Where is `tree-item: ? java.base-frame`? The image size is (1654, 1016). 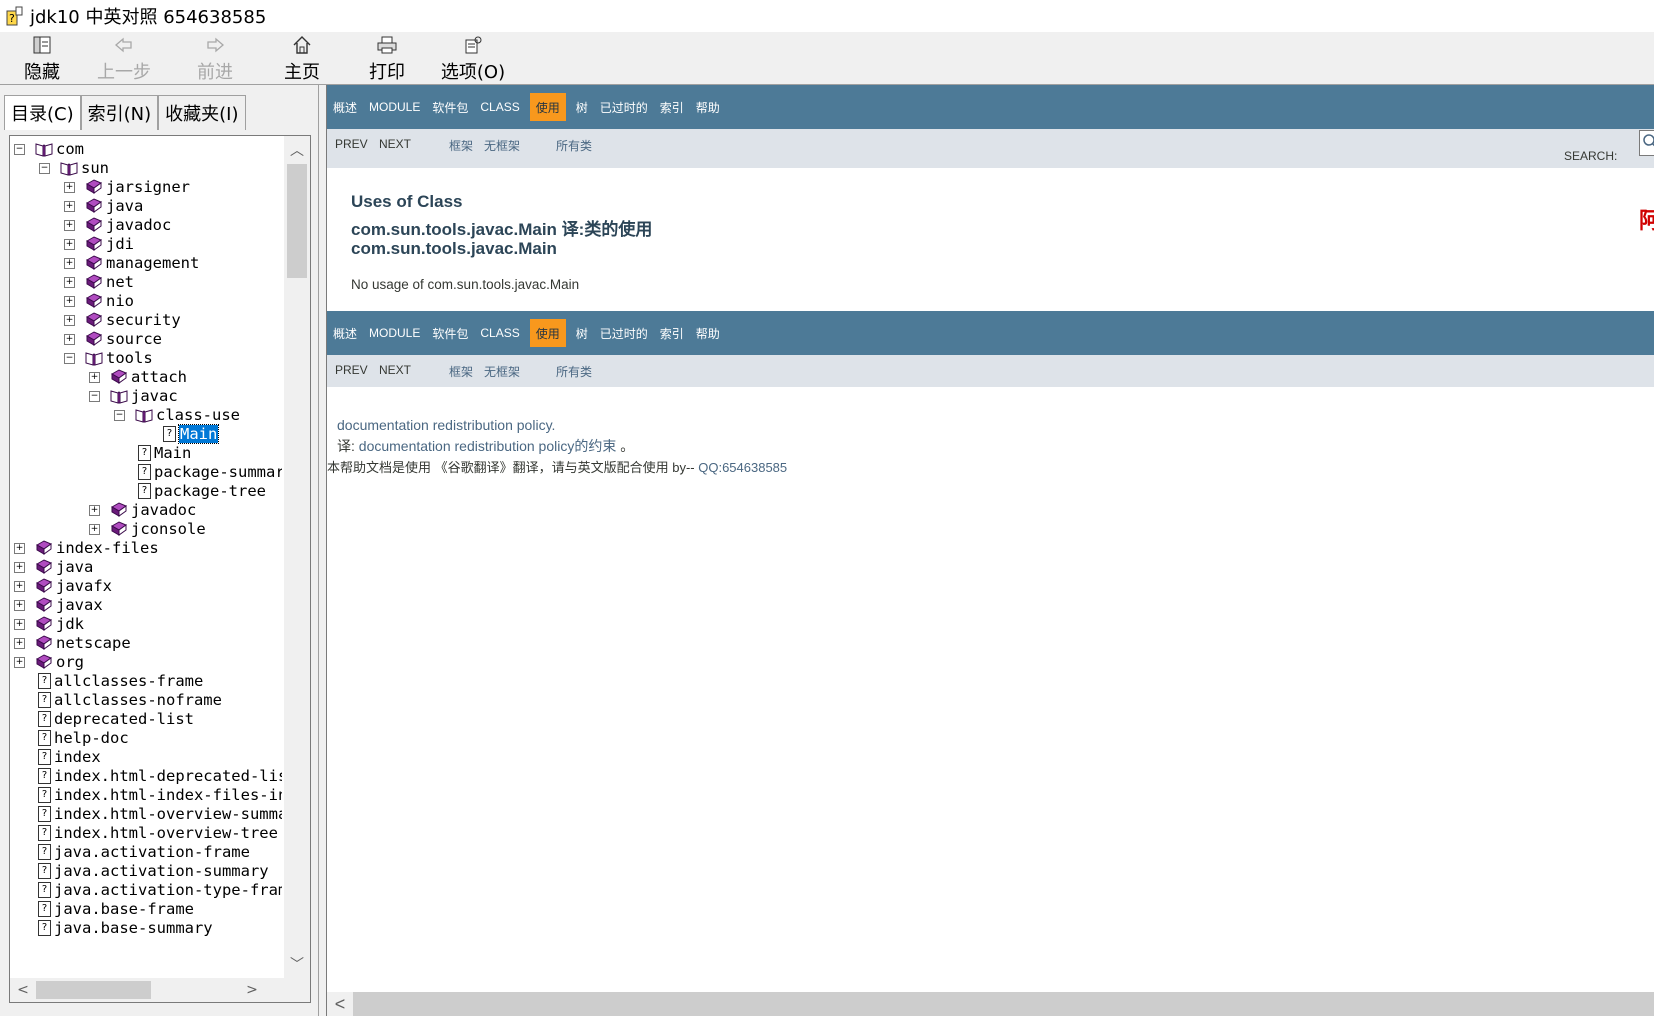
tree-item: ? java.base-frame is located at coordinates (104, 909).